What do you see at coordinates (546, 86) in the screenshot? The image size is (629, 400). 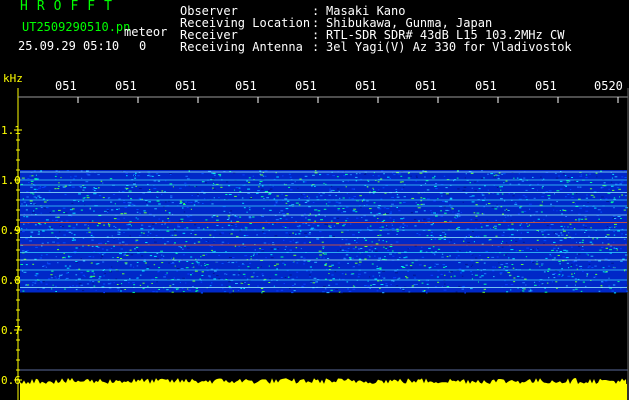 I see `x-tick-label: 051` at bounding box center [546, 86].